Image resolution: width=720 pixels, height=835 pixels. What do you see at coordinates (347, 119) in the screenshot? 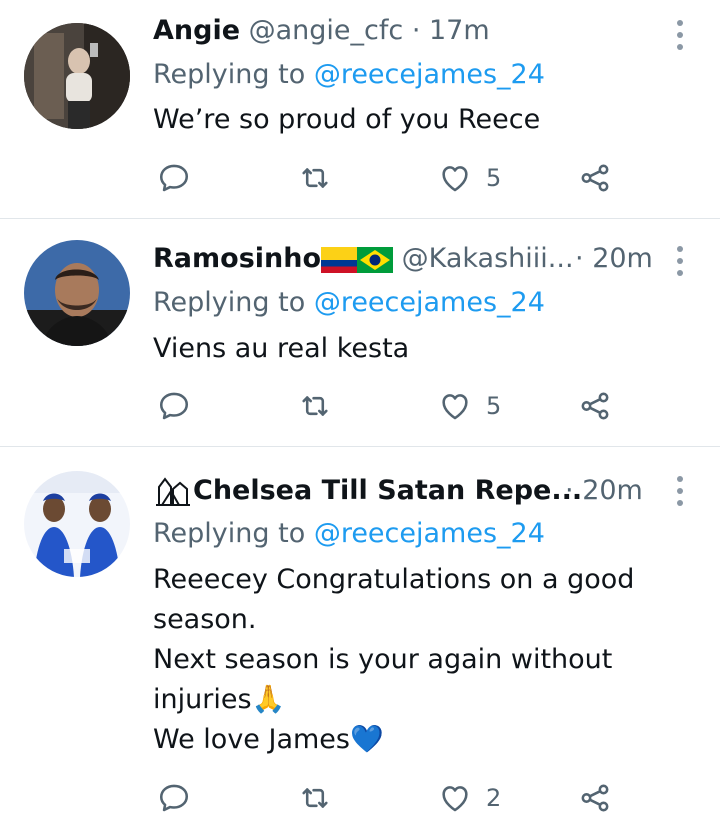
I see `tweet-line: We’re so proud of you Reece` at bounding box center [347, 119].